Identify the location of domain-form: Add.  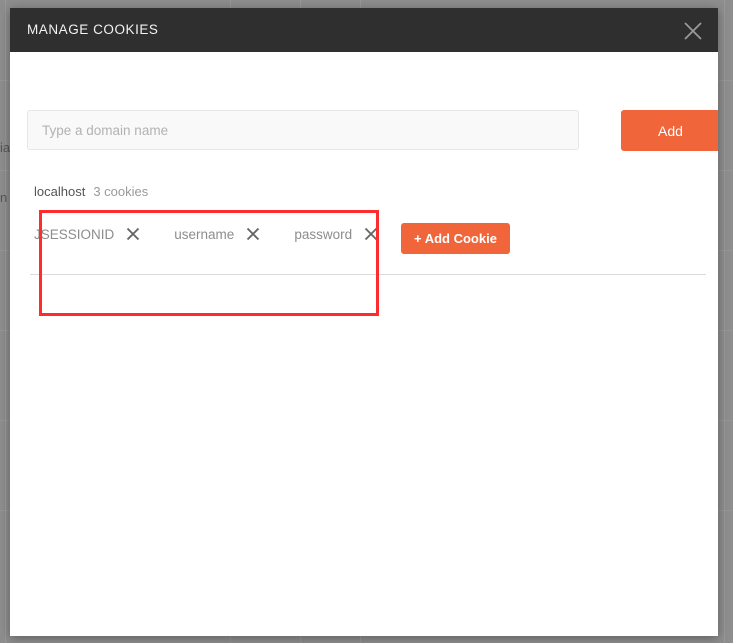
(372, 130).